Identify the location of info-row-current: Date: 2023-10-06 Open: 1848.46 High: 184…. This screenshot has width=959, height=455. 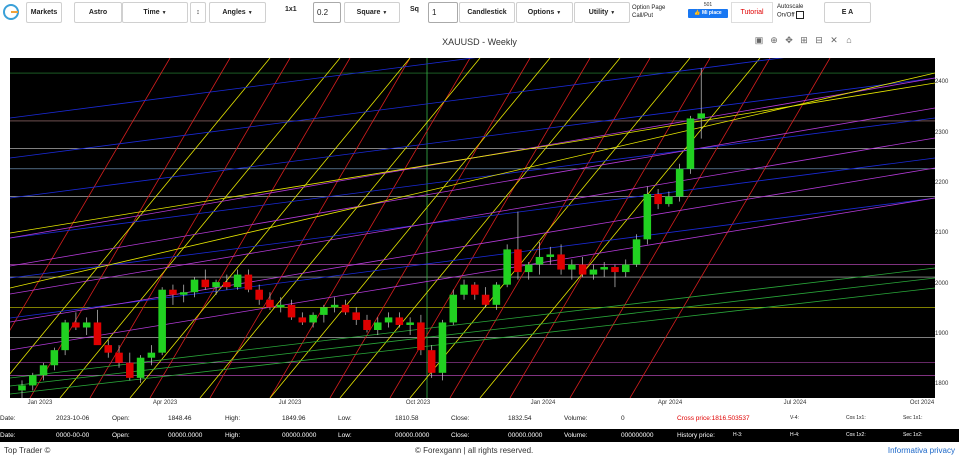
(479, 418).